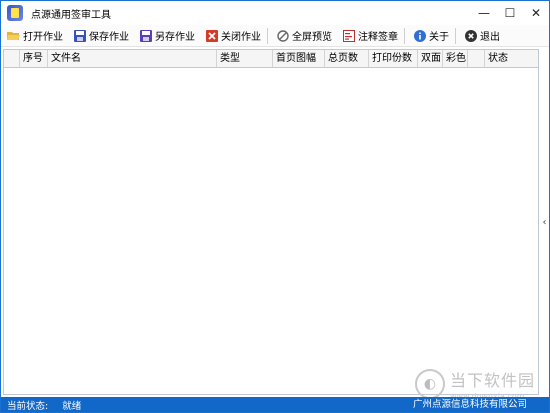  I want to click on close-job-button: 关闭作业, so click(232, 36).